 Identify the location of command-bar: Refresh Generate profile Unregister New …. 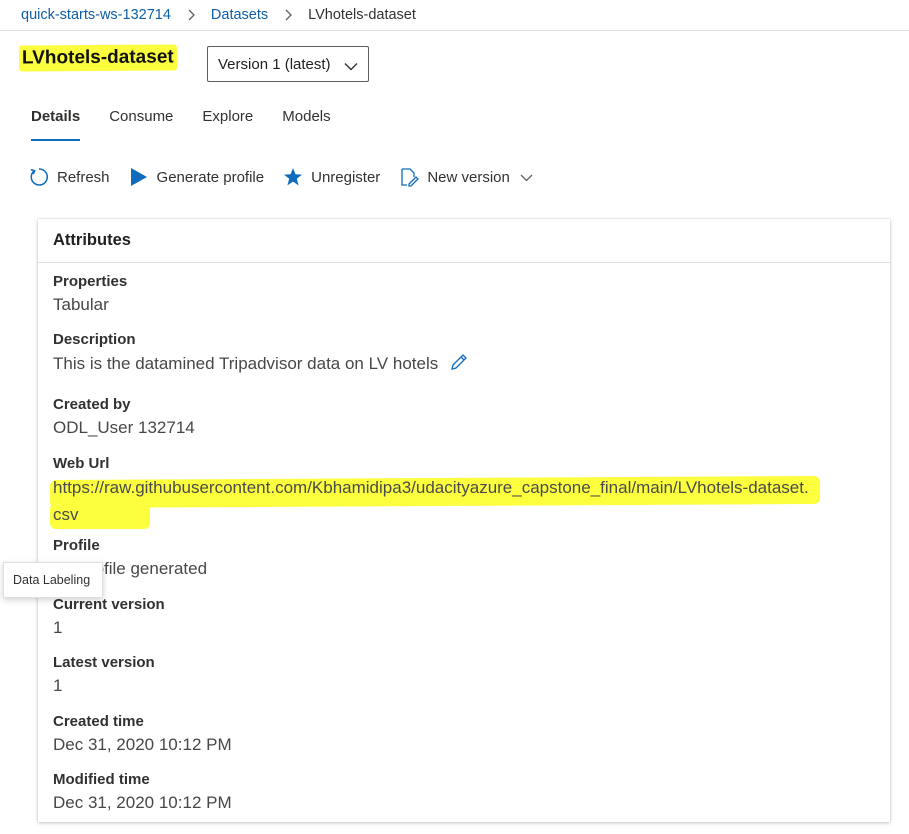
(289, 177).